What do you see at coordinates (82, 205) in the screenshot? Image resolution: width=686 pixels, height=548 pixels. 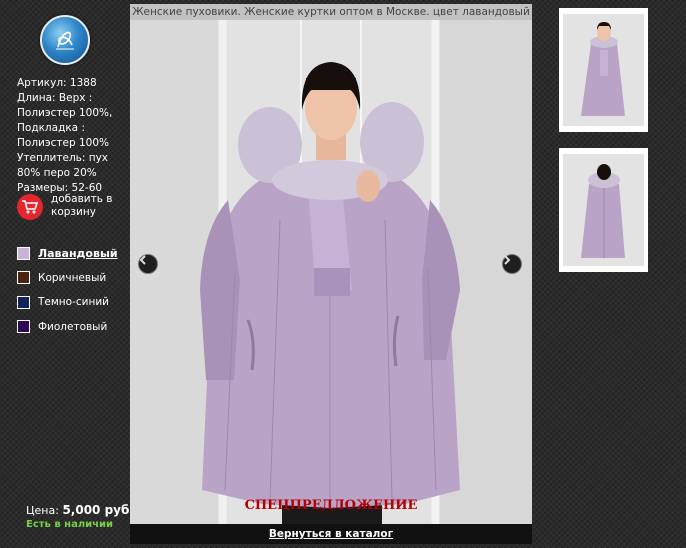 I see `add-to-cart-label: добавить в корзину` at bounding box center [82, 205].